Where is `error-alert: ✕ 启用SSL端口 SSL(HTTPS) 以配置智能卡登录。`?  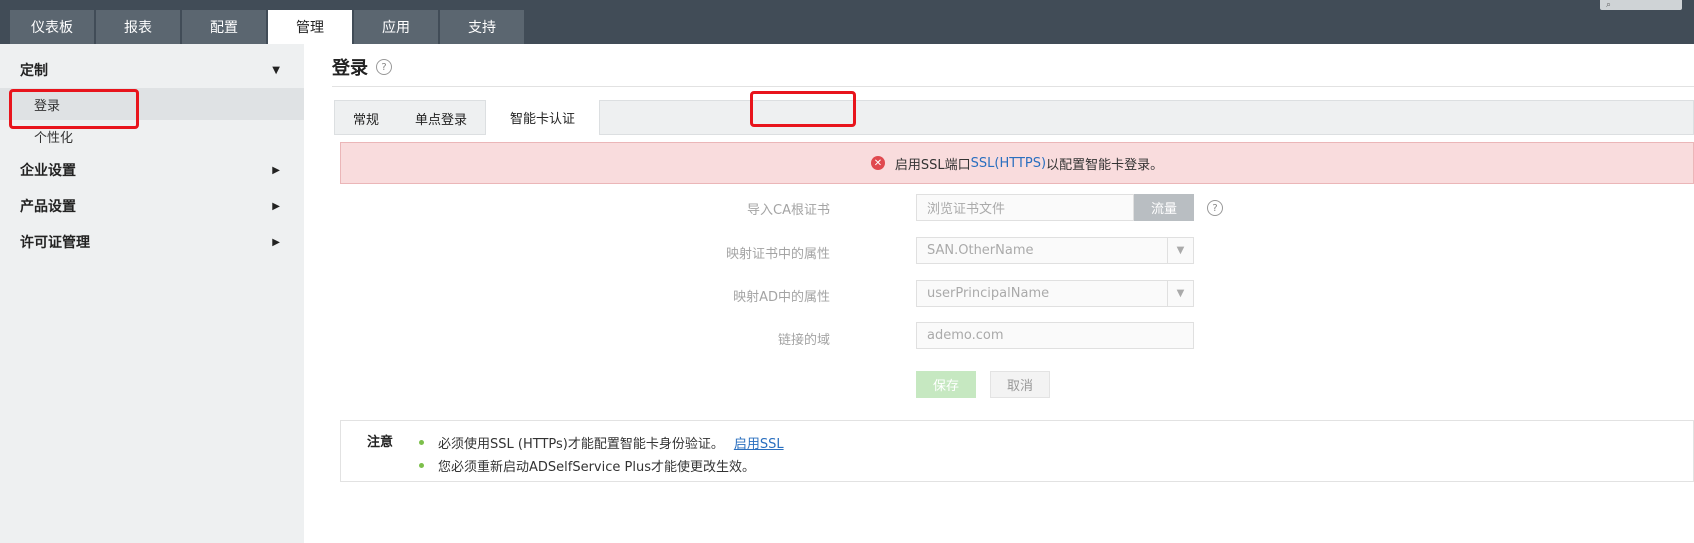 error-alert: ✕ 启用SSL端口 SSL(HTTPS) 以配置智能卡登录。 is located at coordinates (1017, 163).